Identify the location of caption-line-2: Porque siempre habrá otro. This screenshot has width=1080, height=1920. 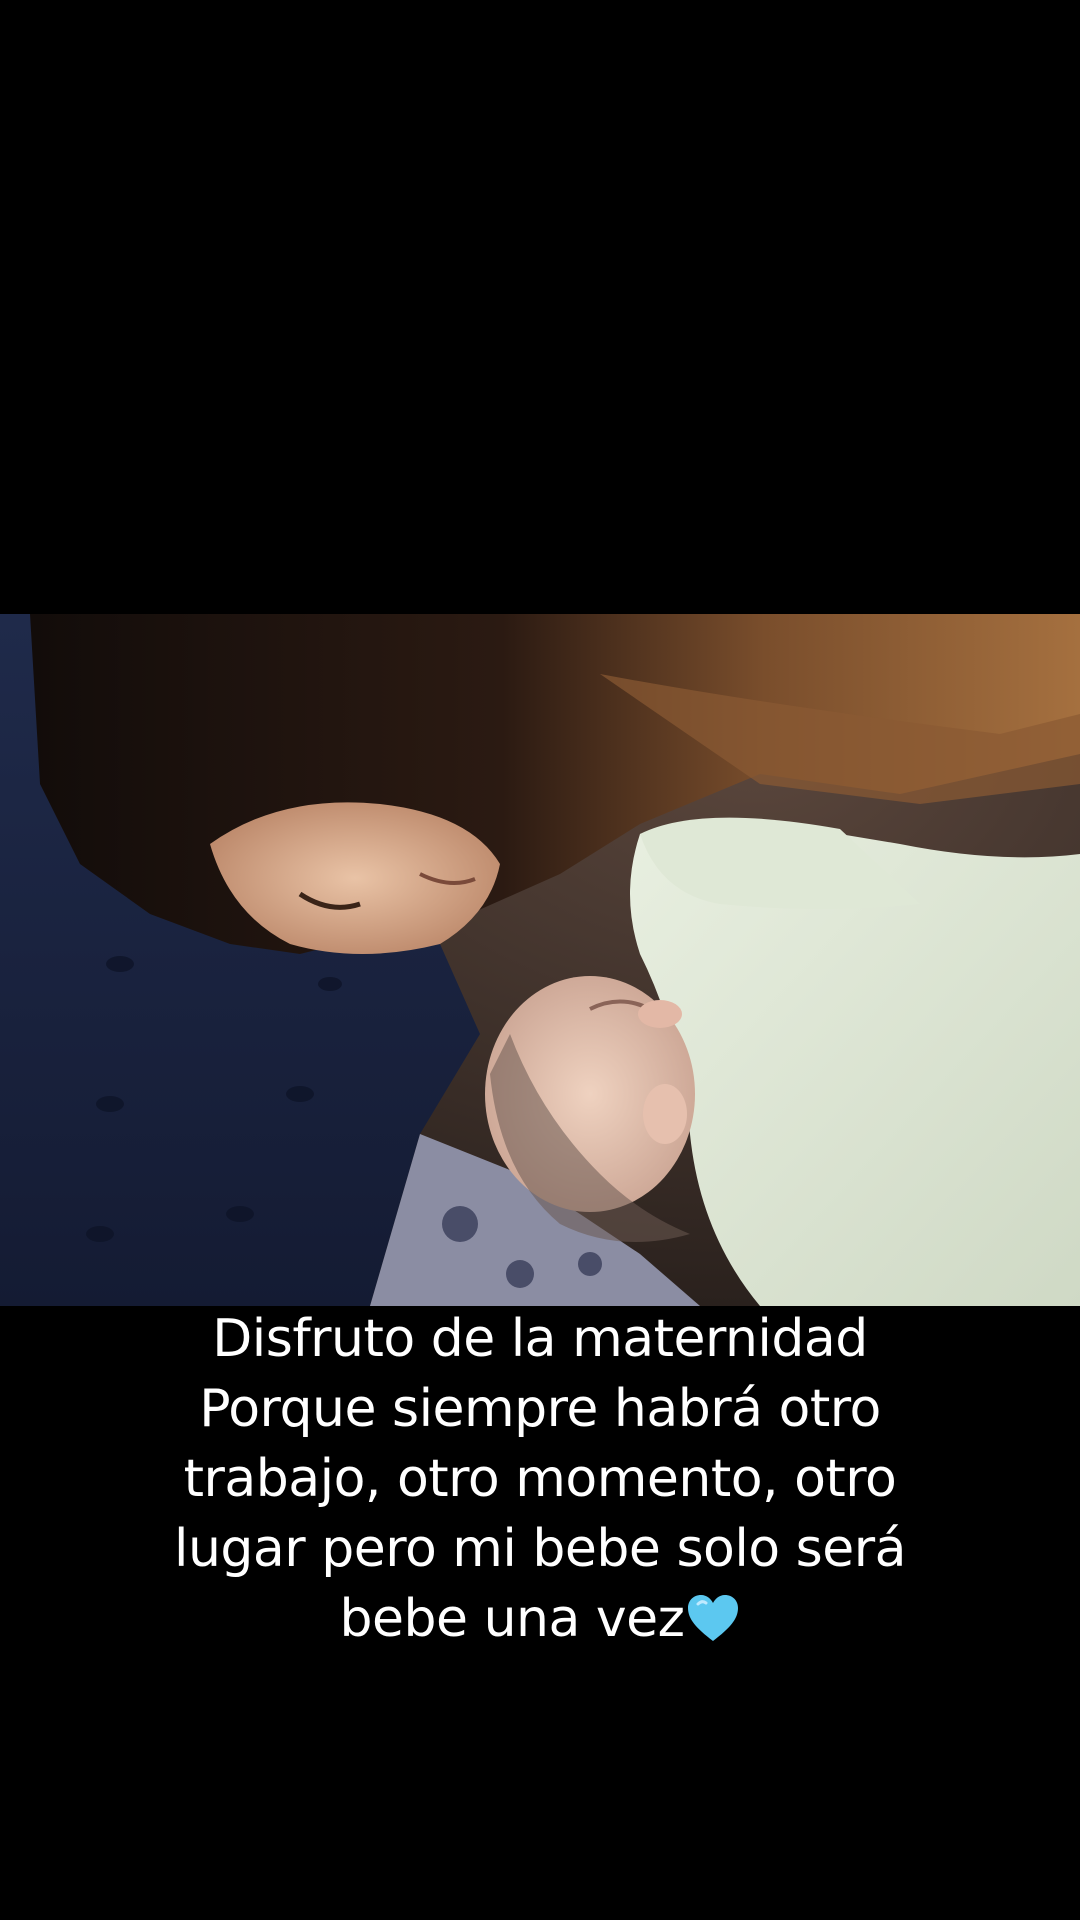
(540, 1409).